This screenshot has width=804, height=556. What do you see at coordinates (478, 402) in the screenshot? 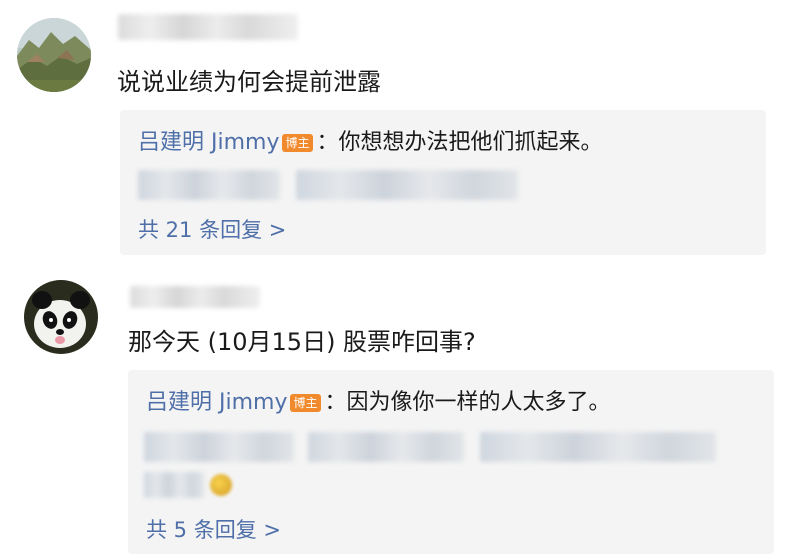
I see `reply-text: 因为像你一样的人太多了。` at bounding box center [478, 402].